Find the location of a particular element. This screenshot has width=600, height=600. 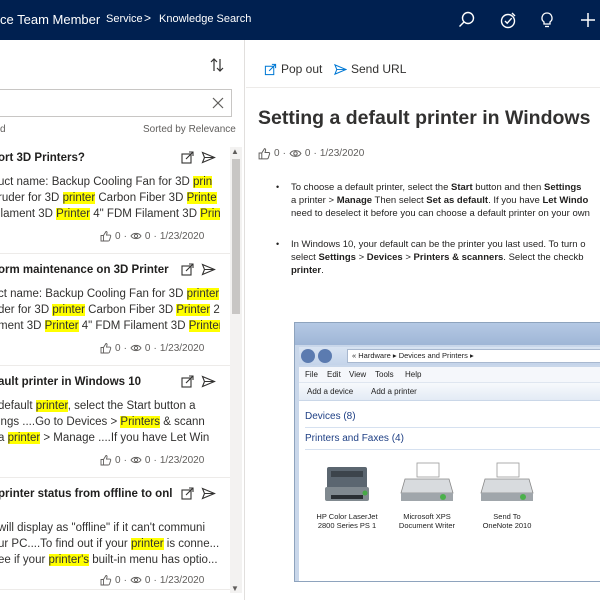

screenshot-add-printer: Add a printer is located at coordinates (394, 391).